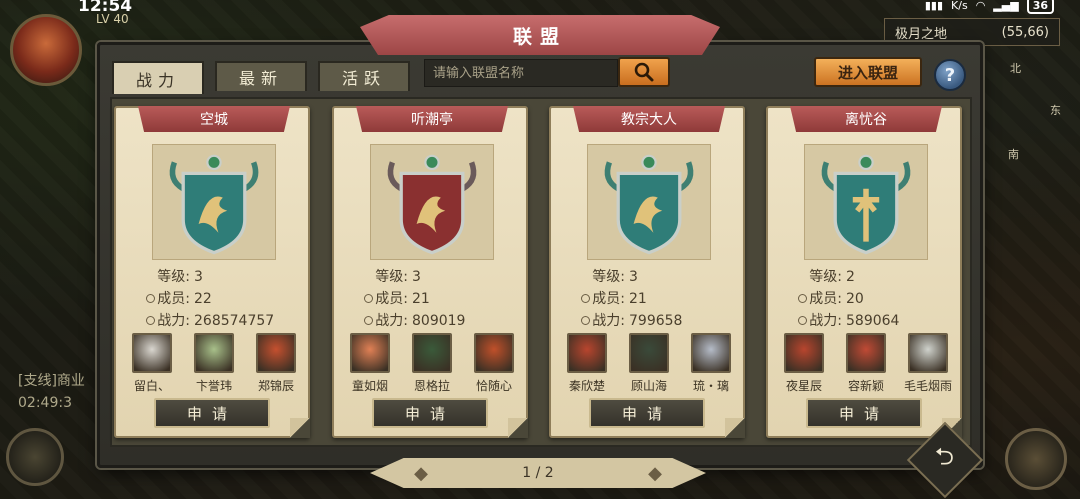 This screenshot has width=1080, height=499. Describe the element at coordinates (275, 386) in the screenshot. I see `member-name: 郑锦辰` at that location.